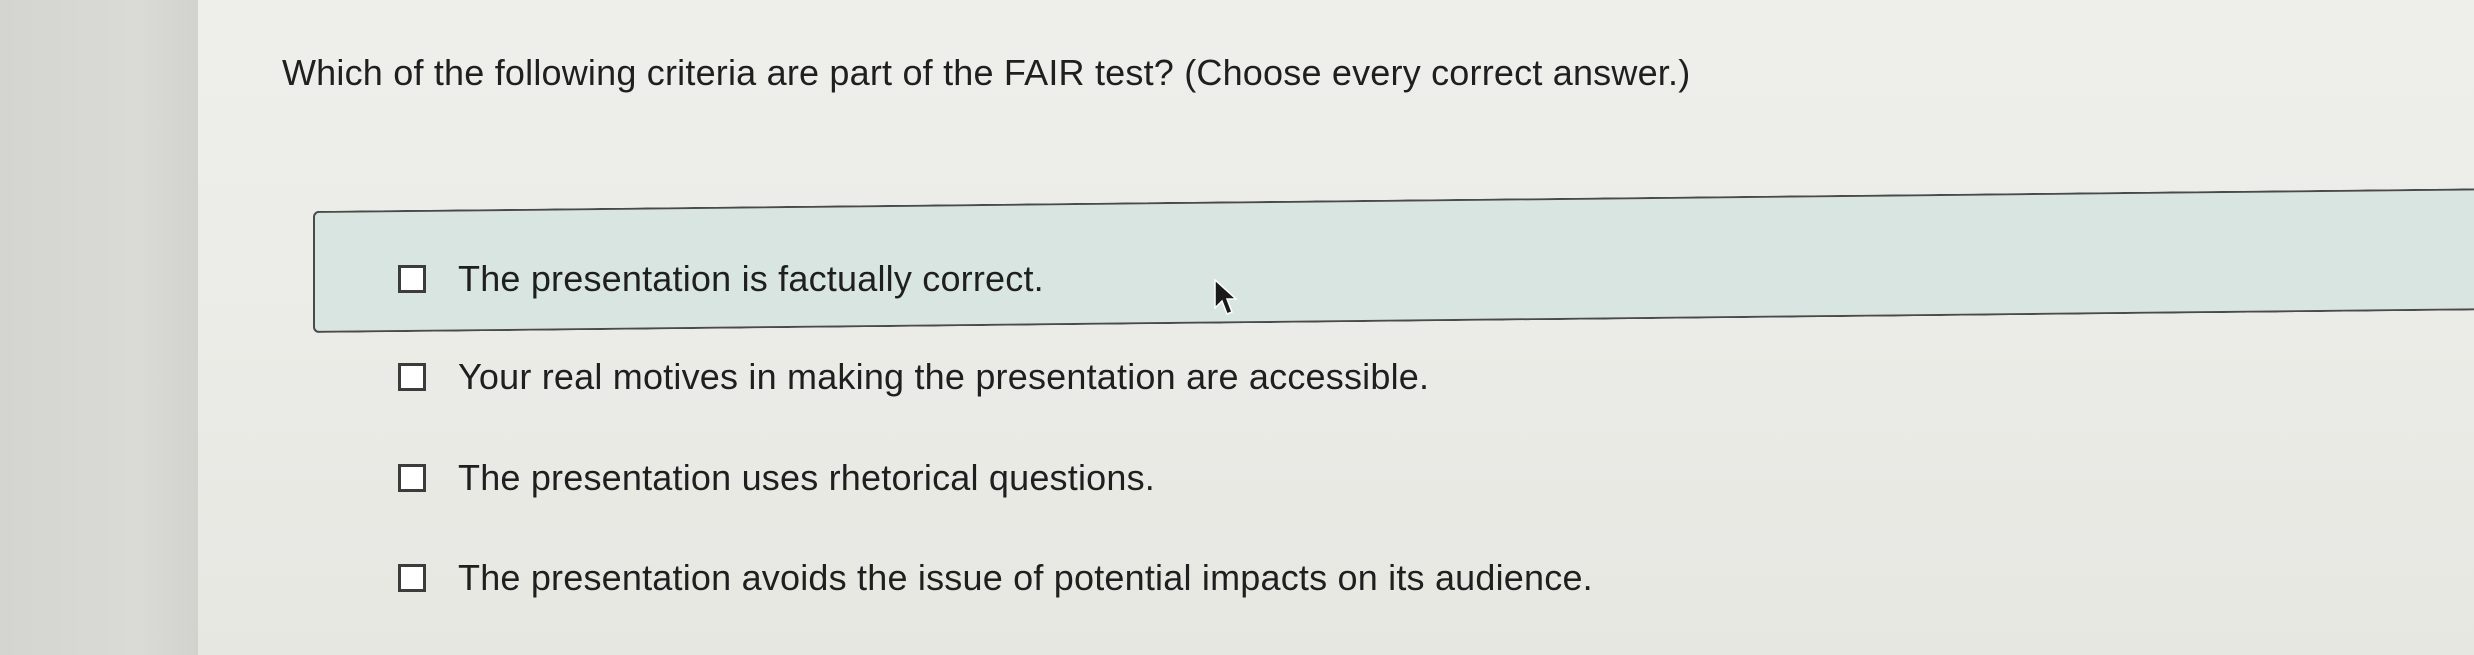 Image resolution: width=2474 pixels, height=655 pixels. I want to click on option-factually-correct: The presentation is factually correct., so click(721, 279).